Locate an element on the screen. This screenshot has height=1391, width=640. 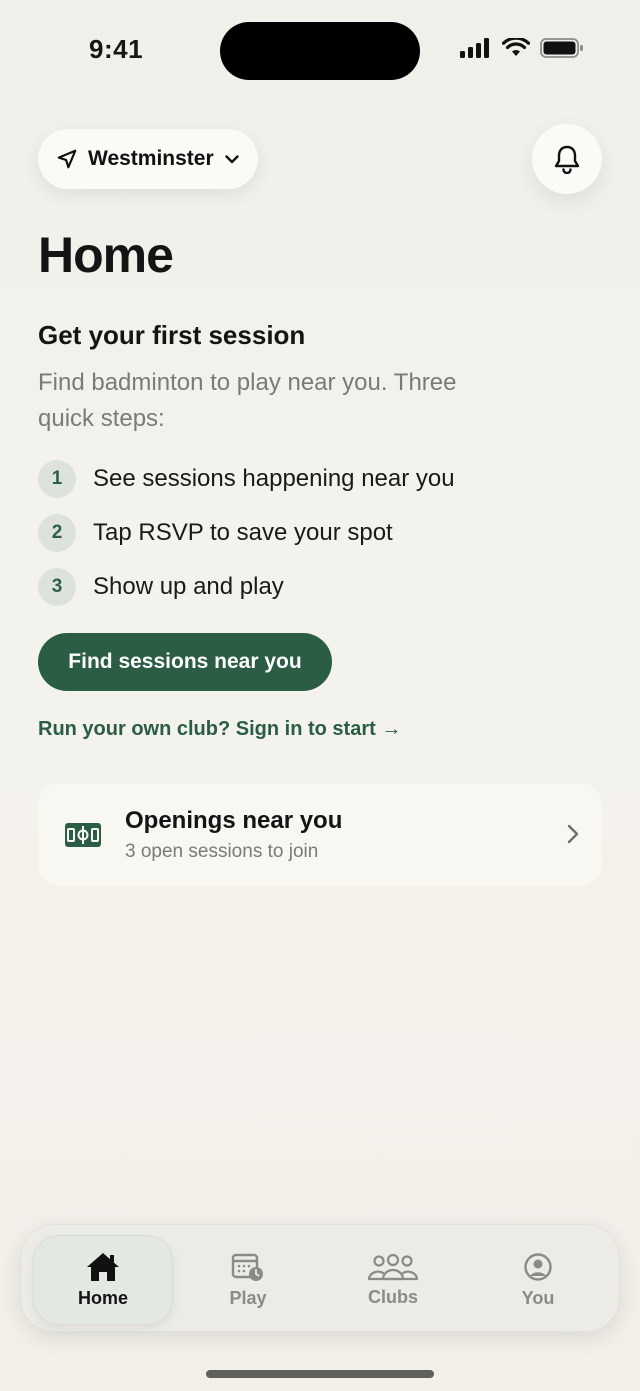
status-bar: 9:41 is located at coordinates (320, 50).